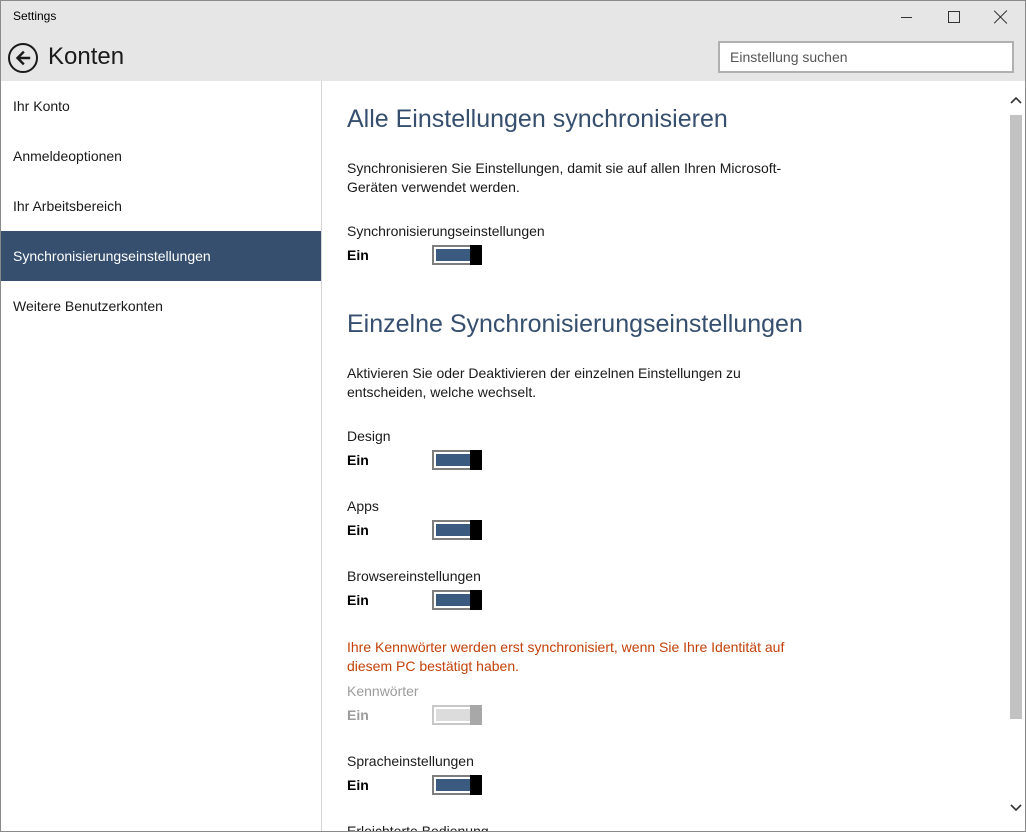  I want to click on sidebar-item-synchronisierung: Synchronisierungseinstellungen, so click(161, 256).